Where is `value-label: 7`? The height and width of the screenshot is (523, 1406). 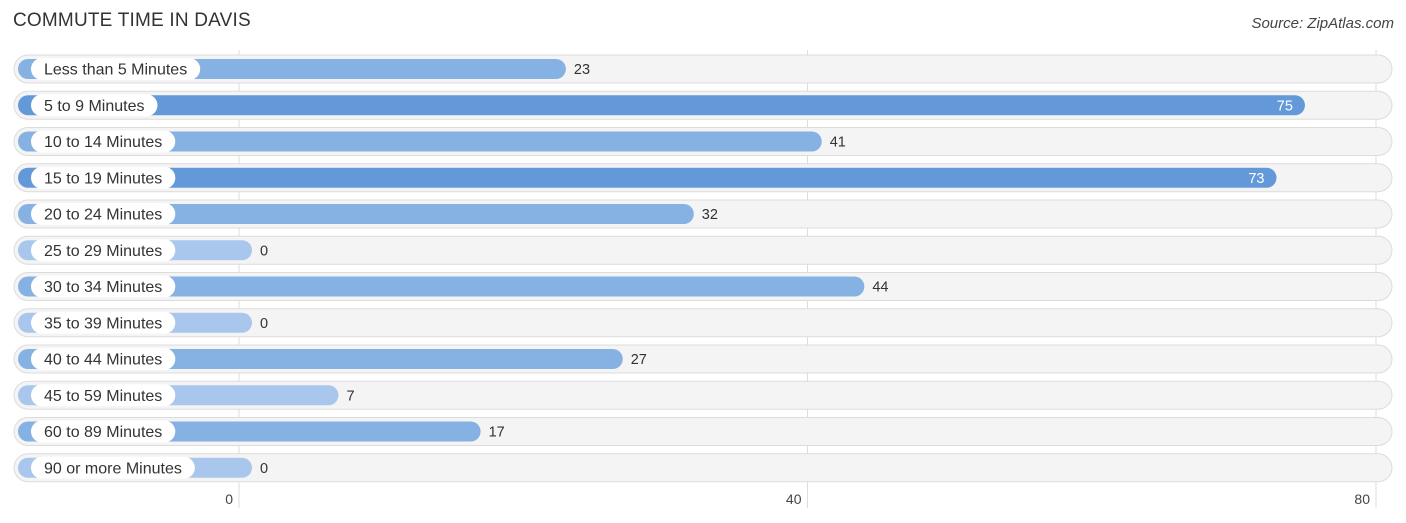 value-label: 7 is located at coordinates (350, 396).